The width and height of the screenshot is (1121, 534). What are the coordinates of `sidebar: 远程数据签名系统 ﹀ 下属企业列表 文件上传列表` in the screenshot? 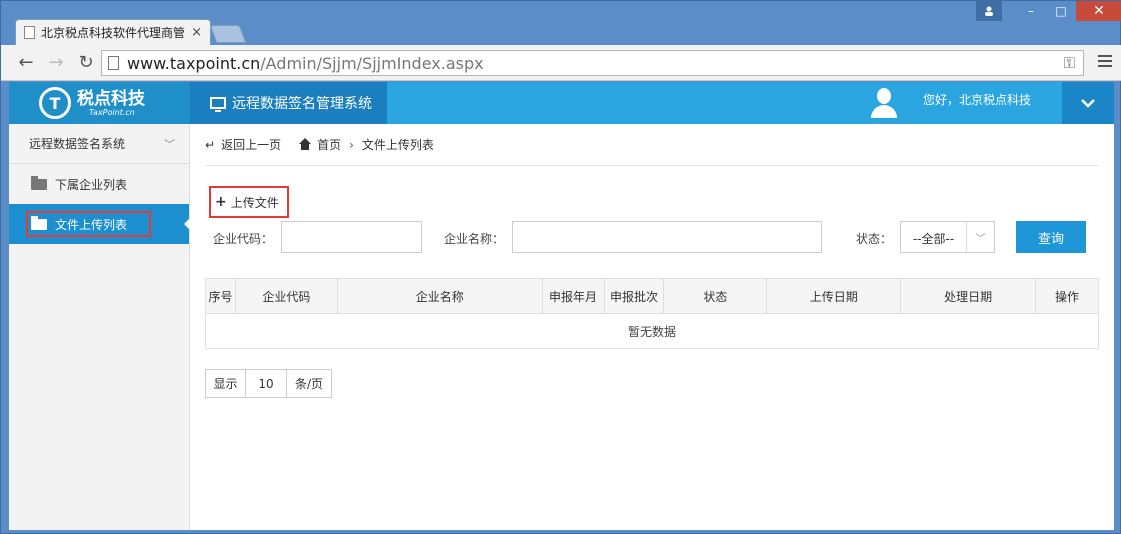 It's located at (99, 327).